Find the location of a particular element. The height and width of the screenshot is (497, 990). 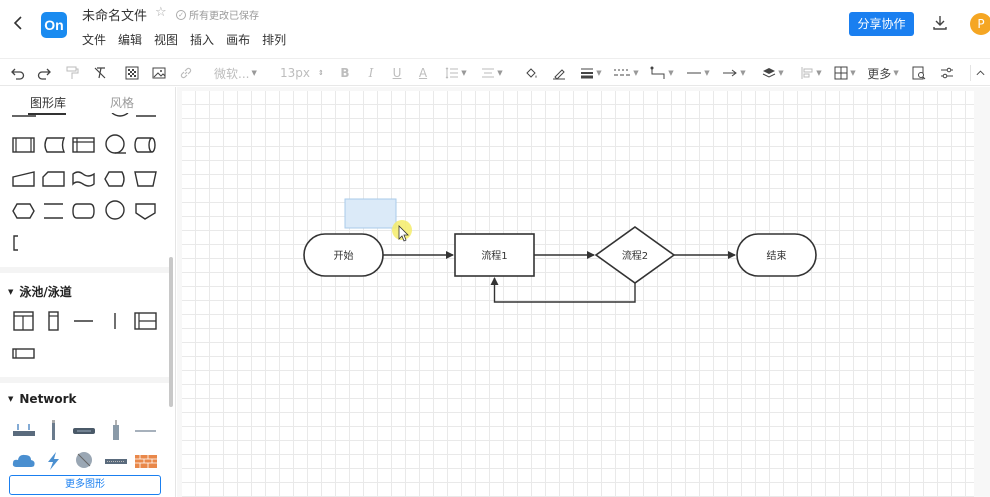

selection-rectangle is located at coordinates (370, 213).